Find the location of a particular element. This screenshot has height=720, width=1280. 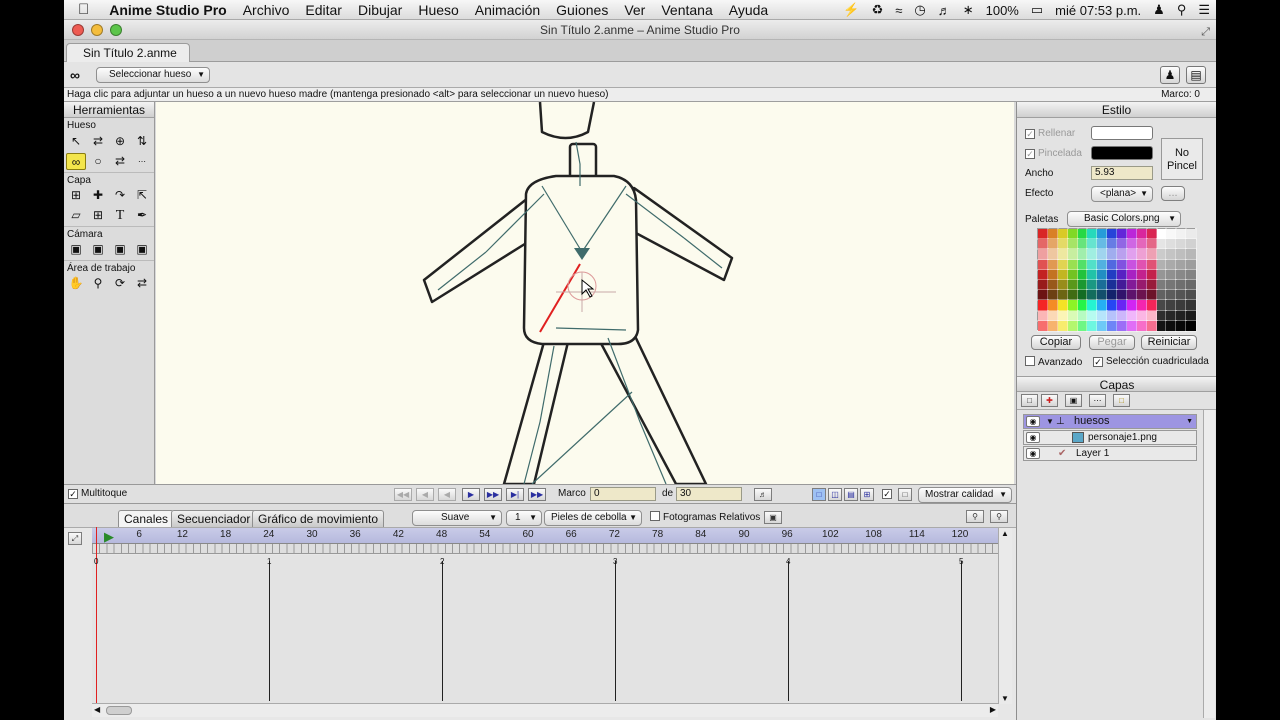

layer-row-huesos: ◉ ▼ ⊥ huesos ▼ is located at coordinates (1110, 421).